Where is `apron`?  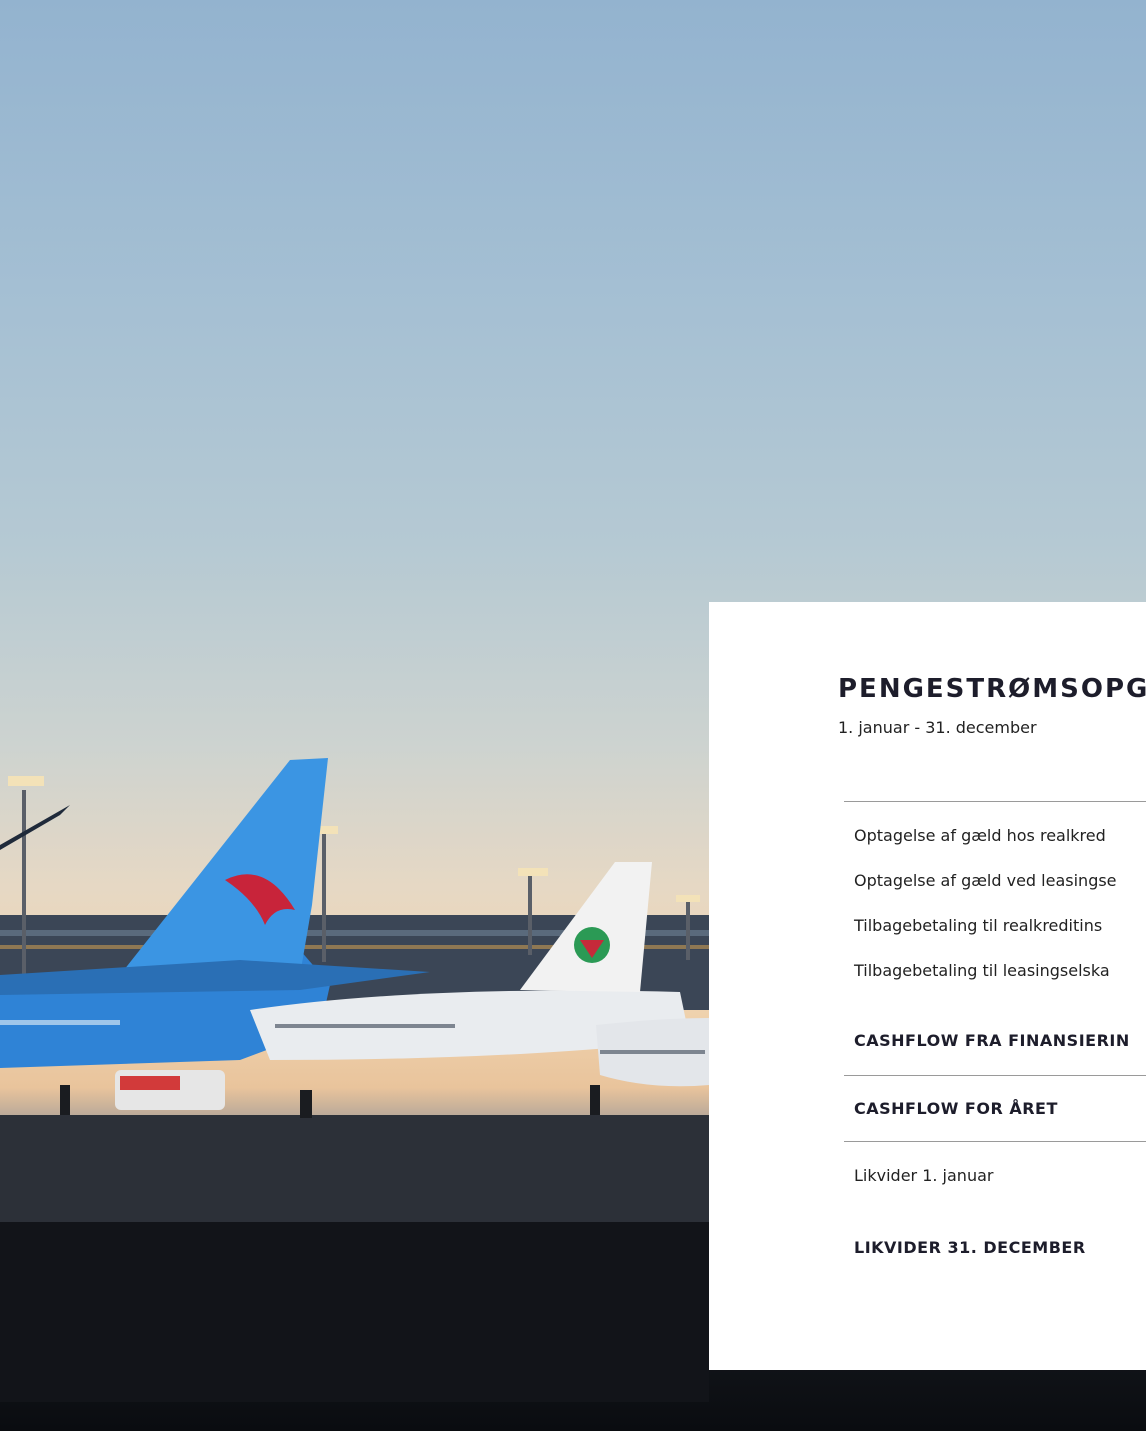
apron is located at coordinates (354, 1170).